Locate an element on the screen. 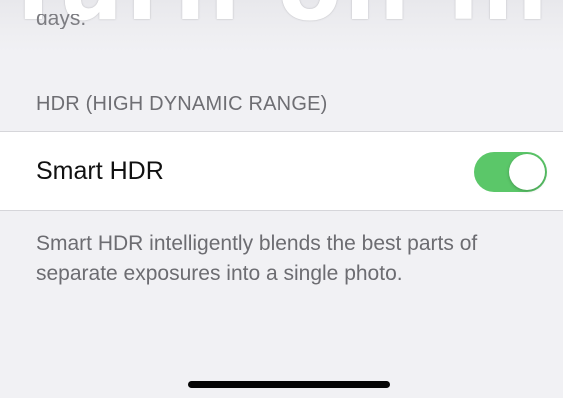 This screenshot has height=398, width=563. smart-hdr-label: Smart HDR is located at coordinates (100, 171).